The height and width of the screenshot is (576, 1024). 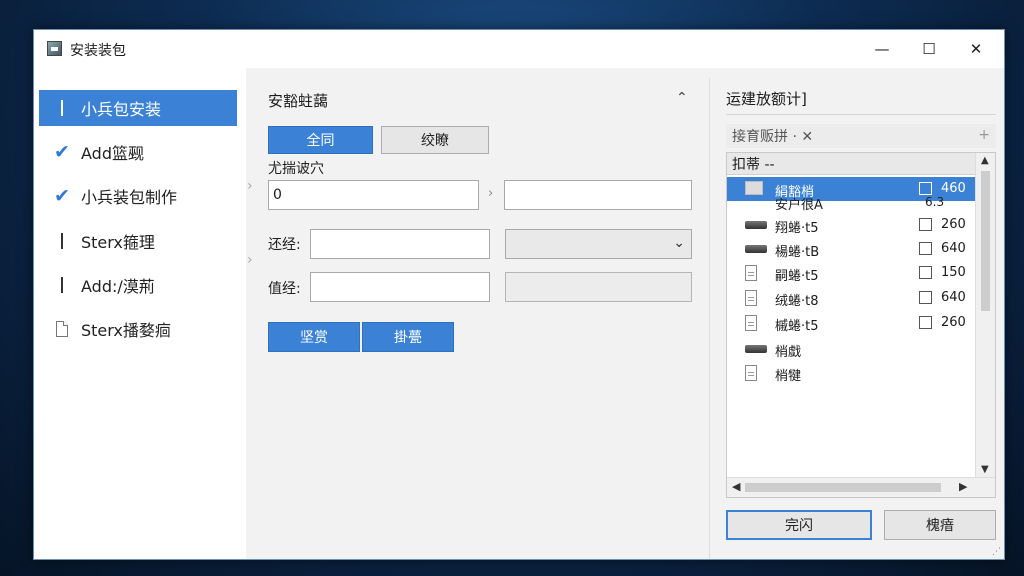 What do you see at coordinates (118, 242) in the screenshot?
I see `sidebar-item-label: Sterx箍理` at bounding box center [118, 242].